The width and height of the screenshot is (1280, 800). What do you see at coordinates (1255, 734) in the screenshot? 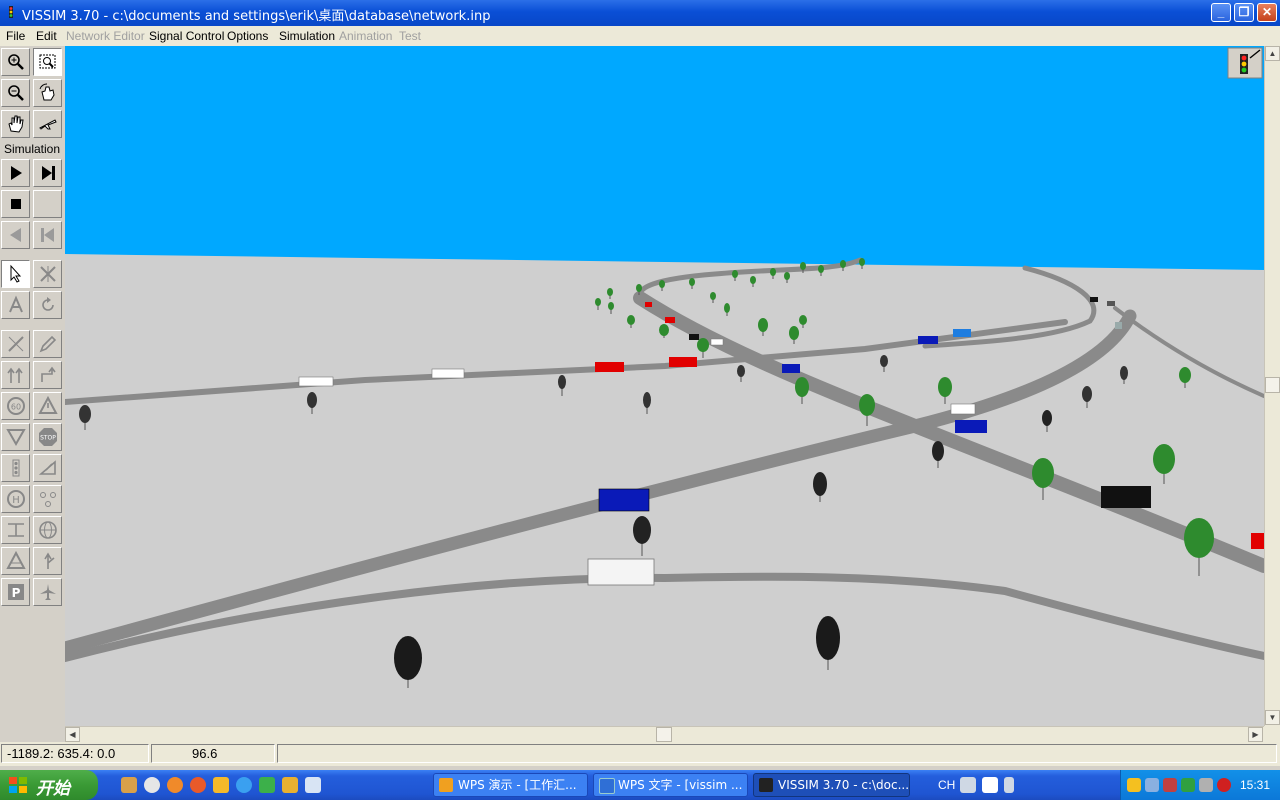
I see `scroll-right-button: ▶` at bounding box center [1255, 734].